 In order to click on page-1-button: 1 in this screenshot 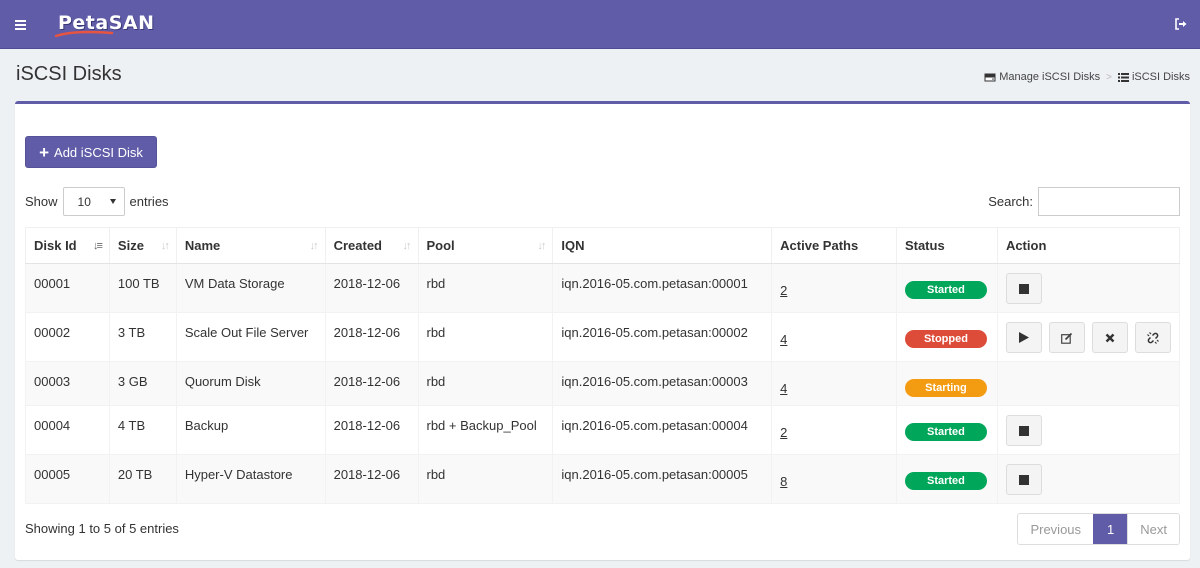, I will do `click(1110, 529)`.